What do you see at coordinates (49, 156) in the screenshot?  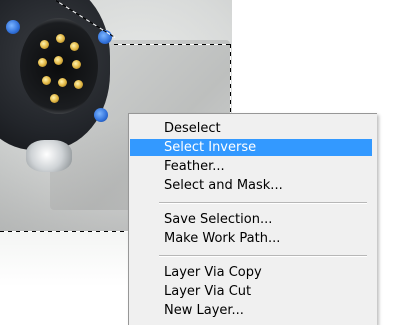 I see `cable-gland` at bounding box center [49, 156].